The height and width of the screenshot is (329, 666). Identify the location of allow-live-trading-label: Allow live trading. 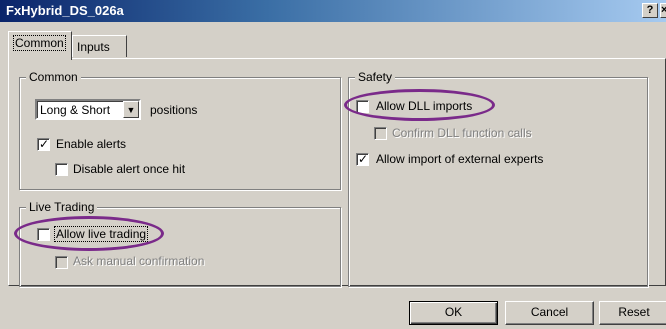
(101, 234).